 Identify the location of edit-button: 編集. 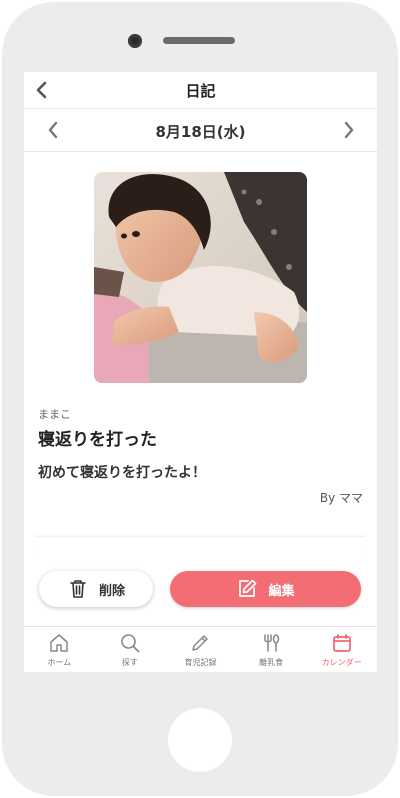
(265, 589).